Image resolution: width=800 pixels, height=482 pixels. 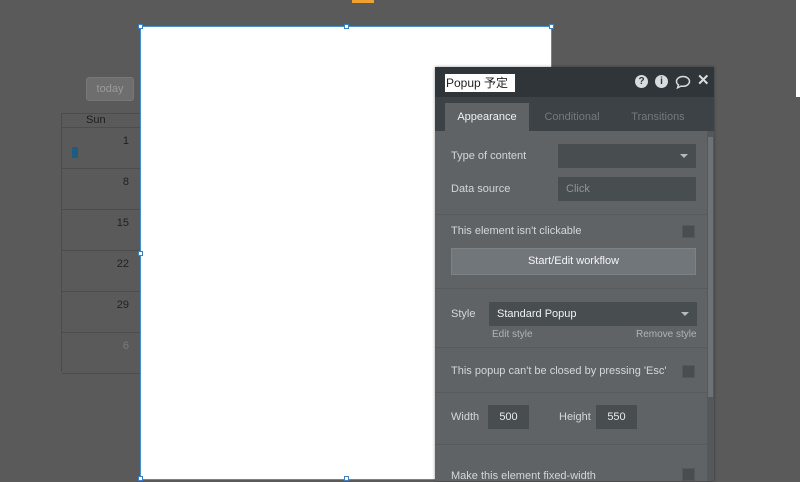 I want to click on resize-handle-top-left, so click(x=140, y=26).